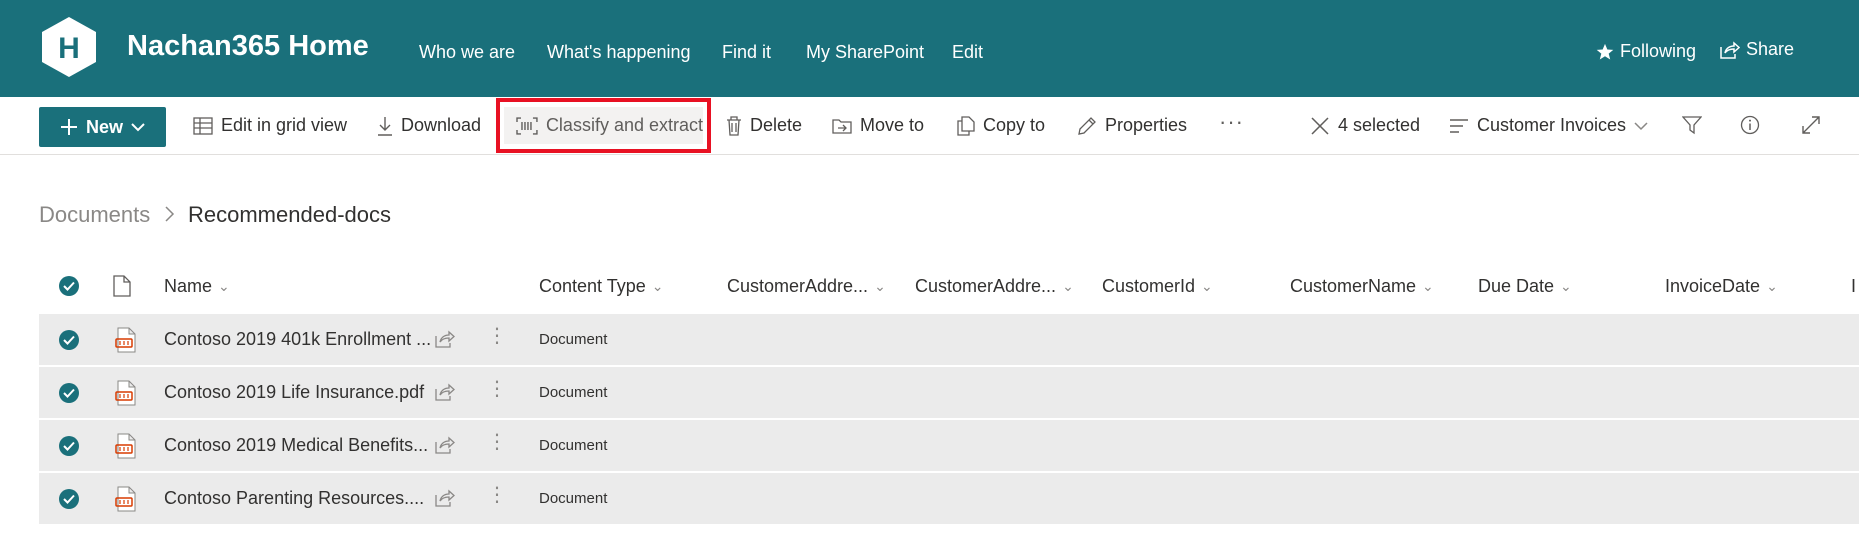 This screenshot has width=1859, height=551. What do you see at coordinates (1750, 125) in the screenshot?
I see `info-icon` at bounding box center [1750, 125].